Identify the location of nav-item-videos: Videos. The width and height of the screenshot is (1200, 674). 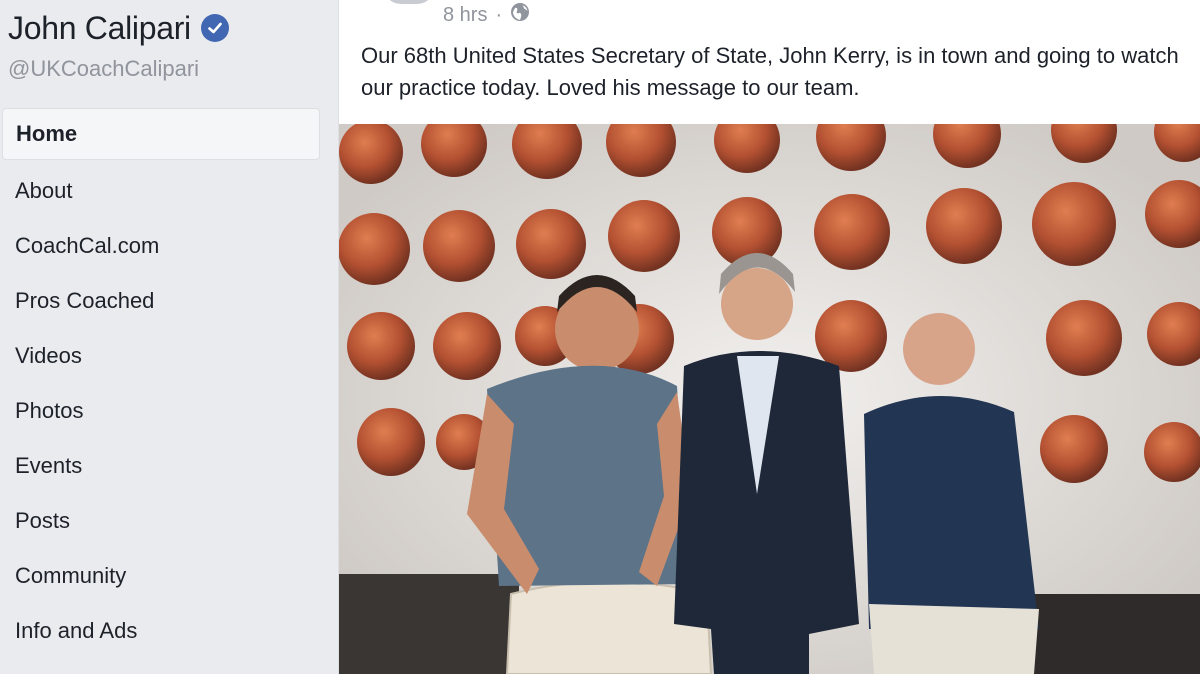
(160, 355).